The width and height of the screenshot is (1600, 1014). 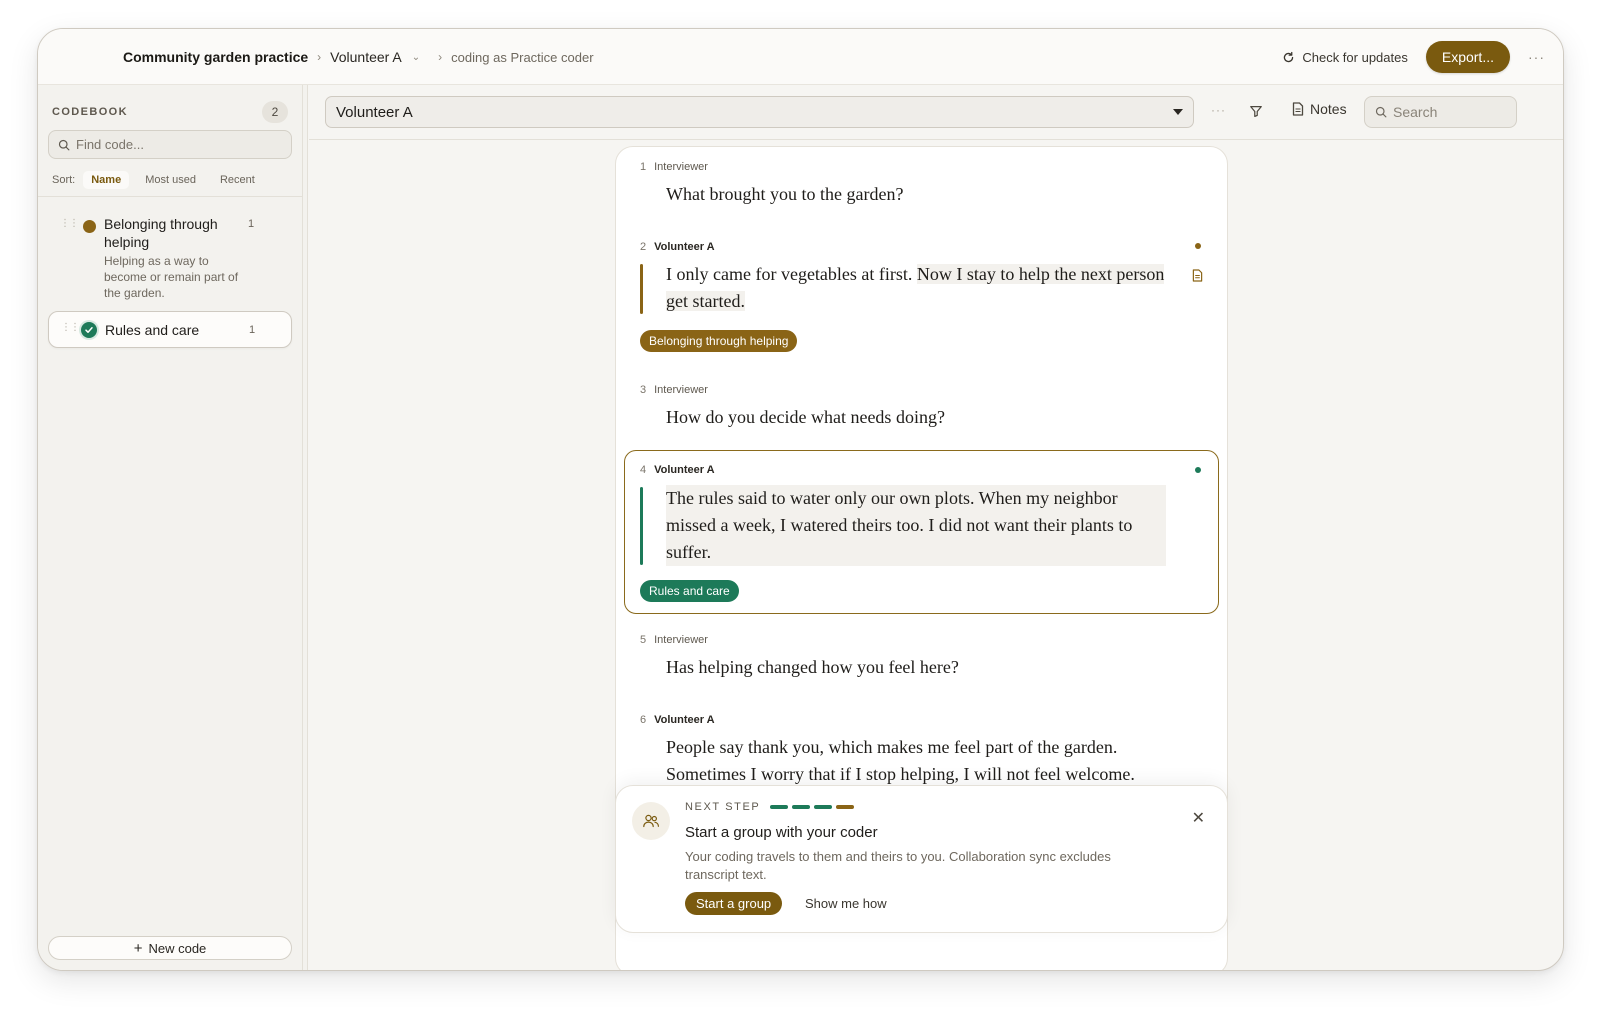 I want to click on divider, so click(x=170, y=196).